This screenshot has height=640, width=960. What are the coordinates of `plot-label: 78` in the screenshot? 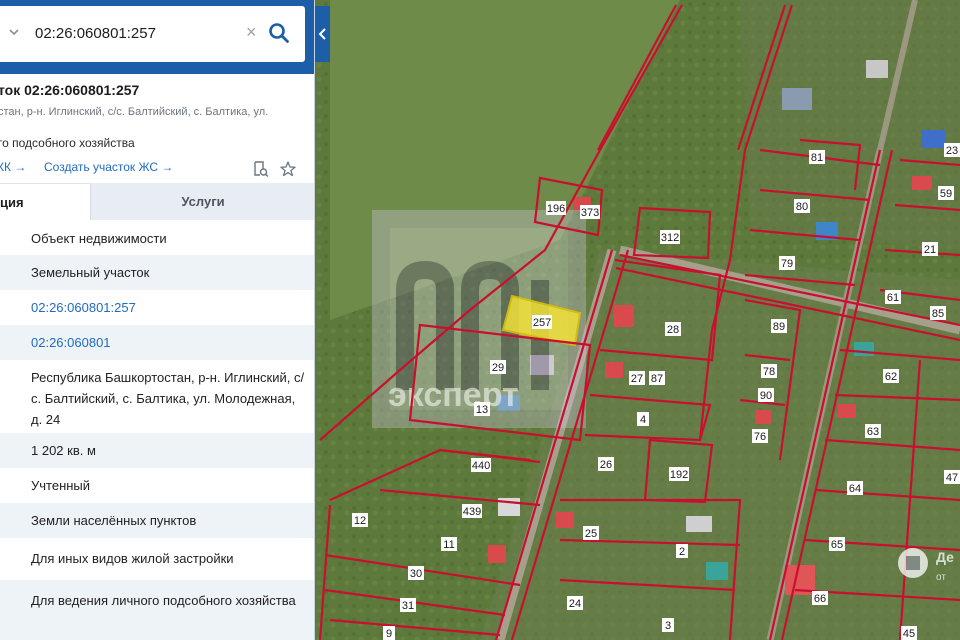 It's located at (769, 371).